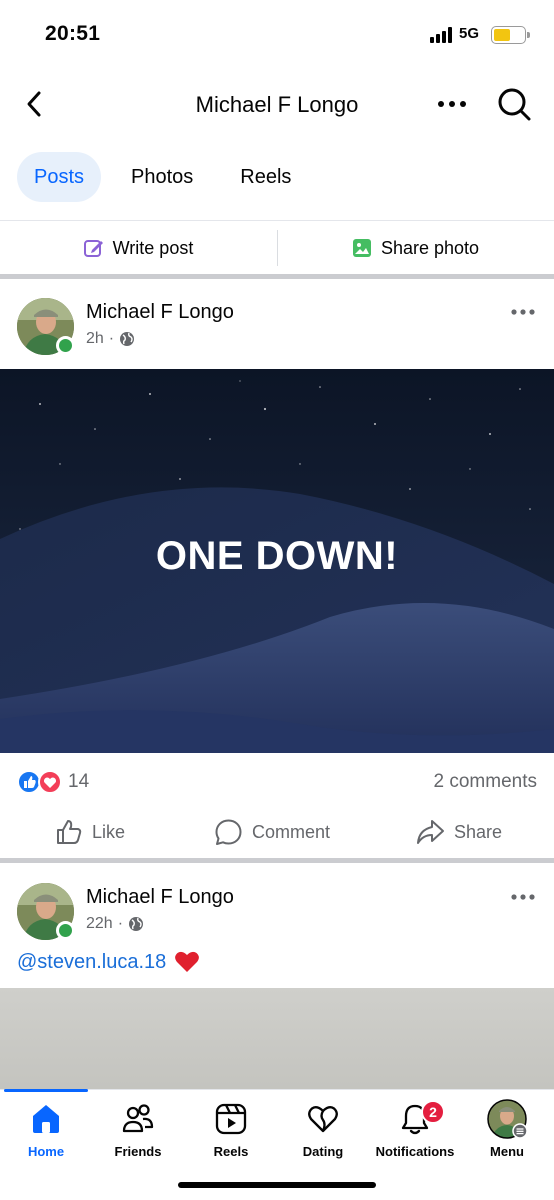  What do you see at coordinates (361, 248) in the screenshot?
I see `photo-icon` at bounding box center [361, 248].